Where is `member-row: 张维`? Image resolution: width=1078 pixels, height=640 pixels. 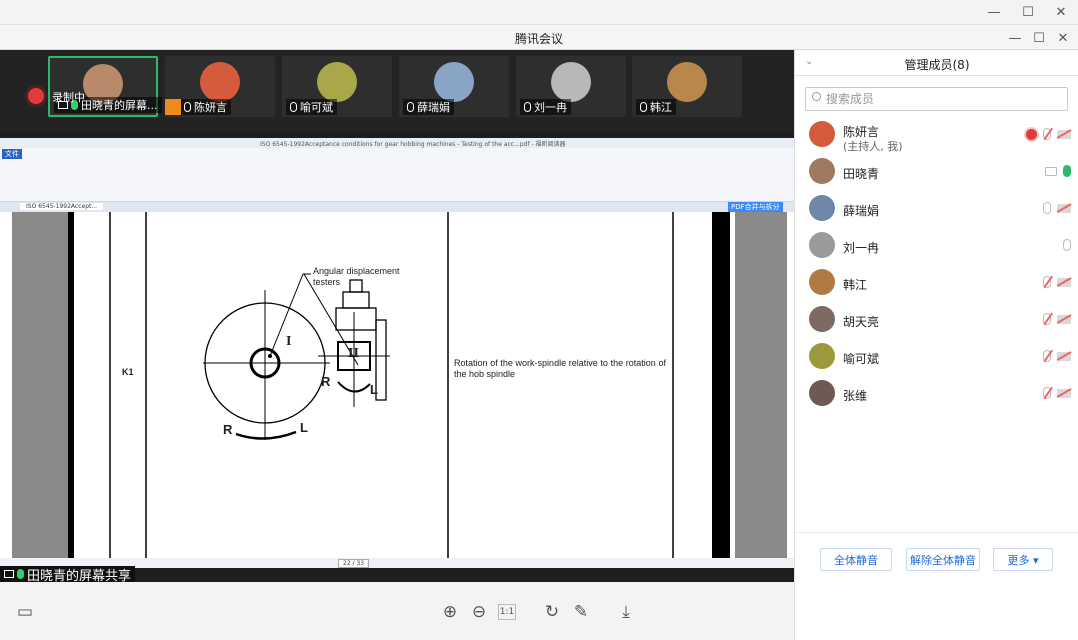 member-row: 张维 is located at coordinates (936, 393).